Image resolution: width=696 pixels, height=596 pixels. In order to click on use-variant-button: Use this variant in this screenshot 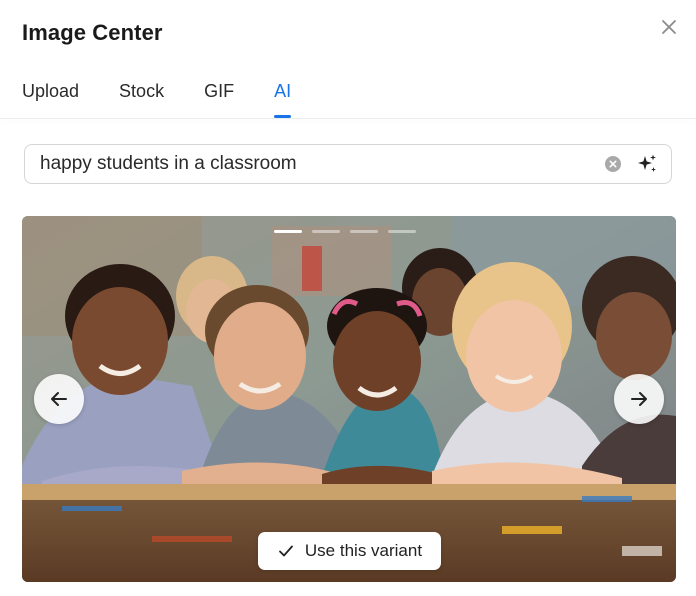, I will do `click(349, 551)`.